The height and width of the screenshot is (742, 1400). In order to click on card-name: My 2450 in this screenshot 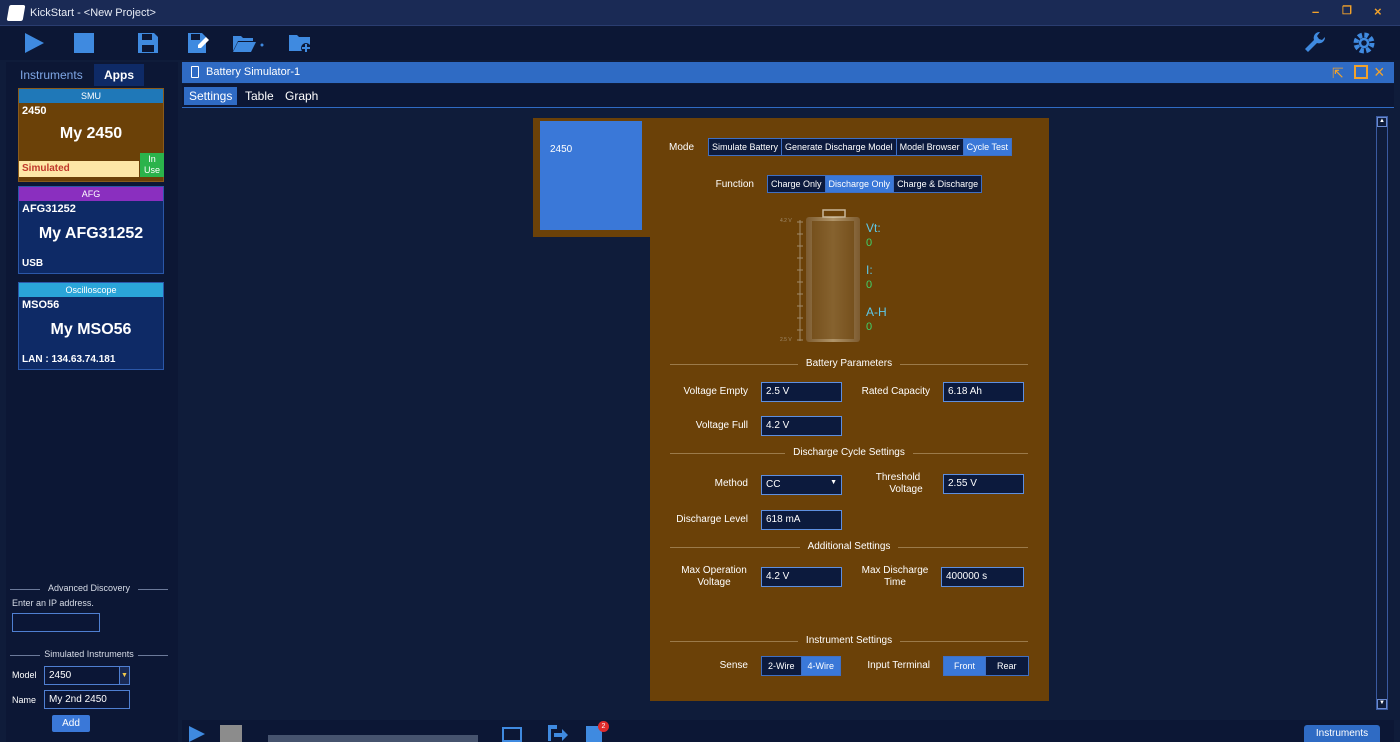, I will do `click(91, 133)`.